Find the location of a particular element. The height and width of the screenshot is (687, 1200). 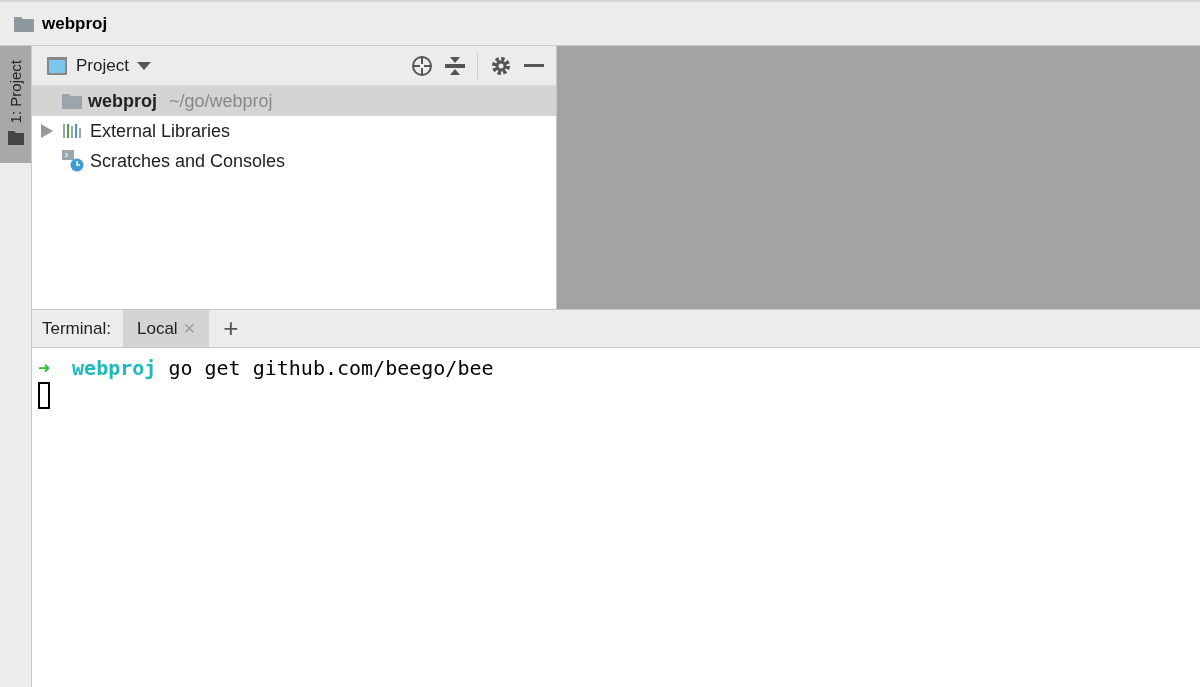

minimize-icon is located at coordinates (534, 65).